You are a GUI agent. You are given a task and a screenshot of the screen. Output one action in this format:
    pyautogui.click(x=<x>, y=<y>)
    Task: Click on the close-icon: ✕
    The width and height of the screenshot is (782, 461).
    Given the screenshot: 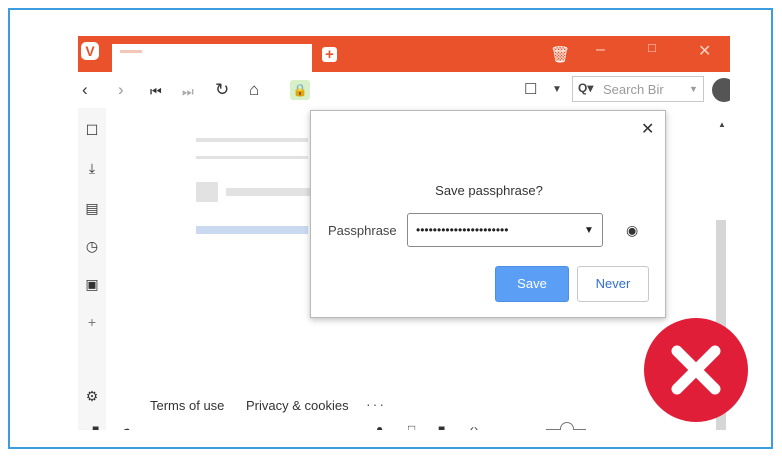 What is the action you would take?
    pyautogui.click(x=647, y=129)
    